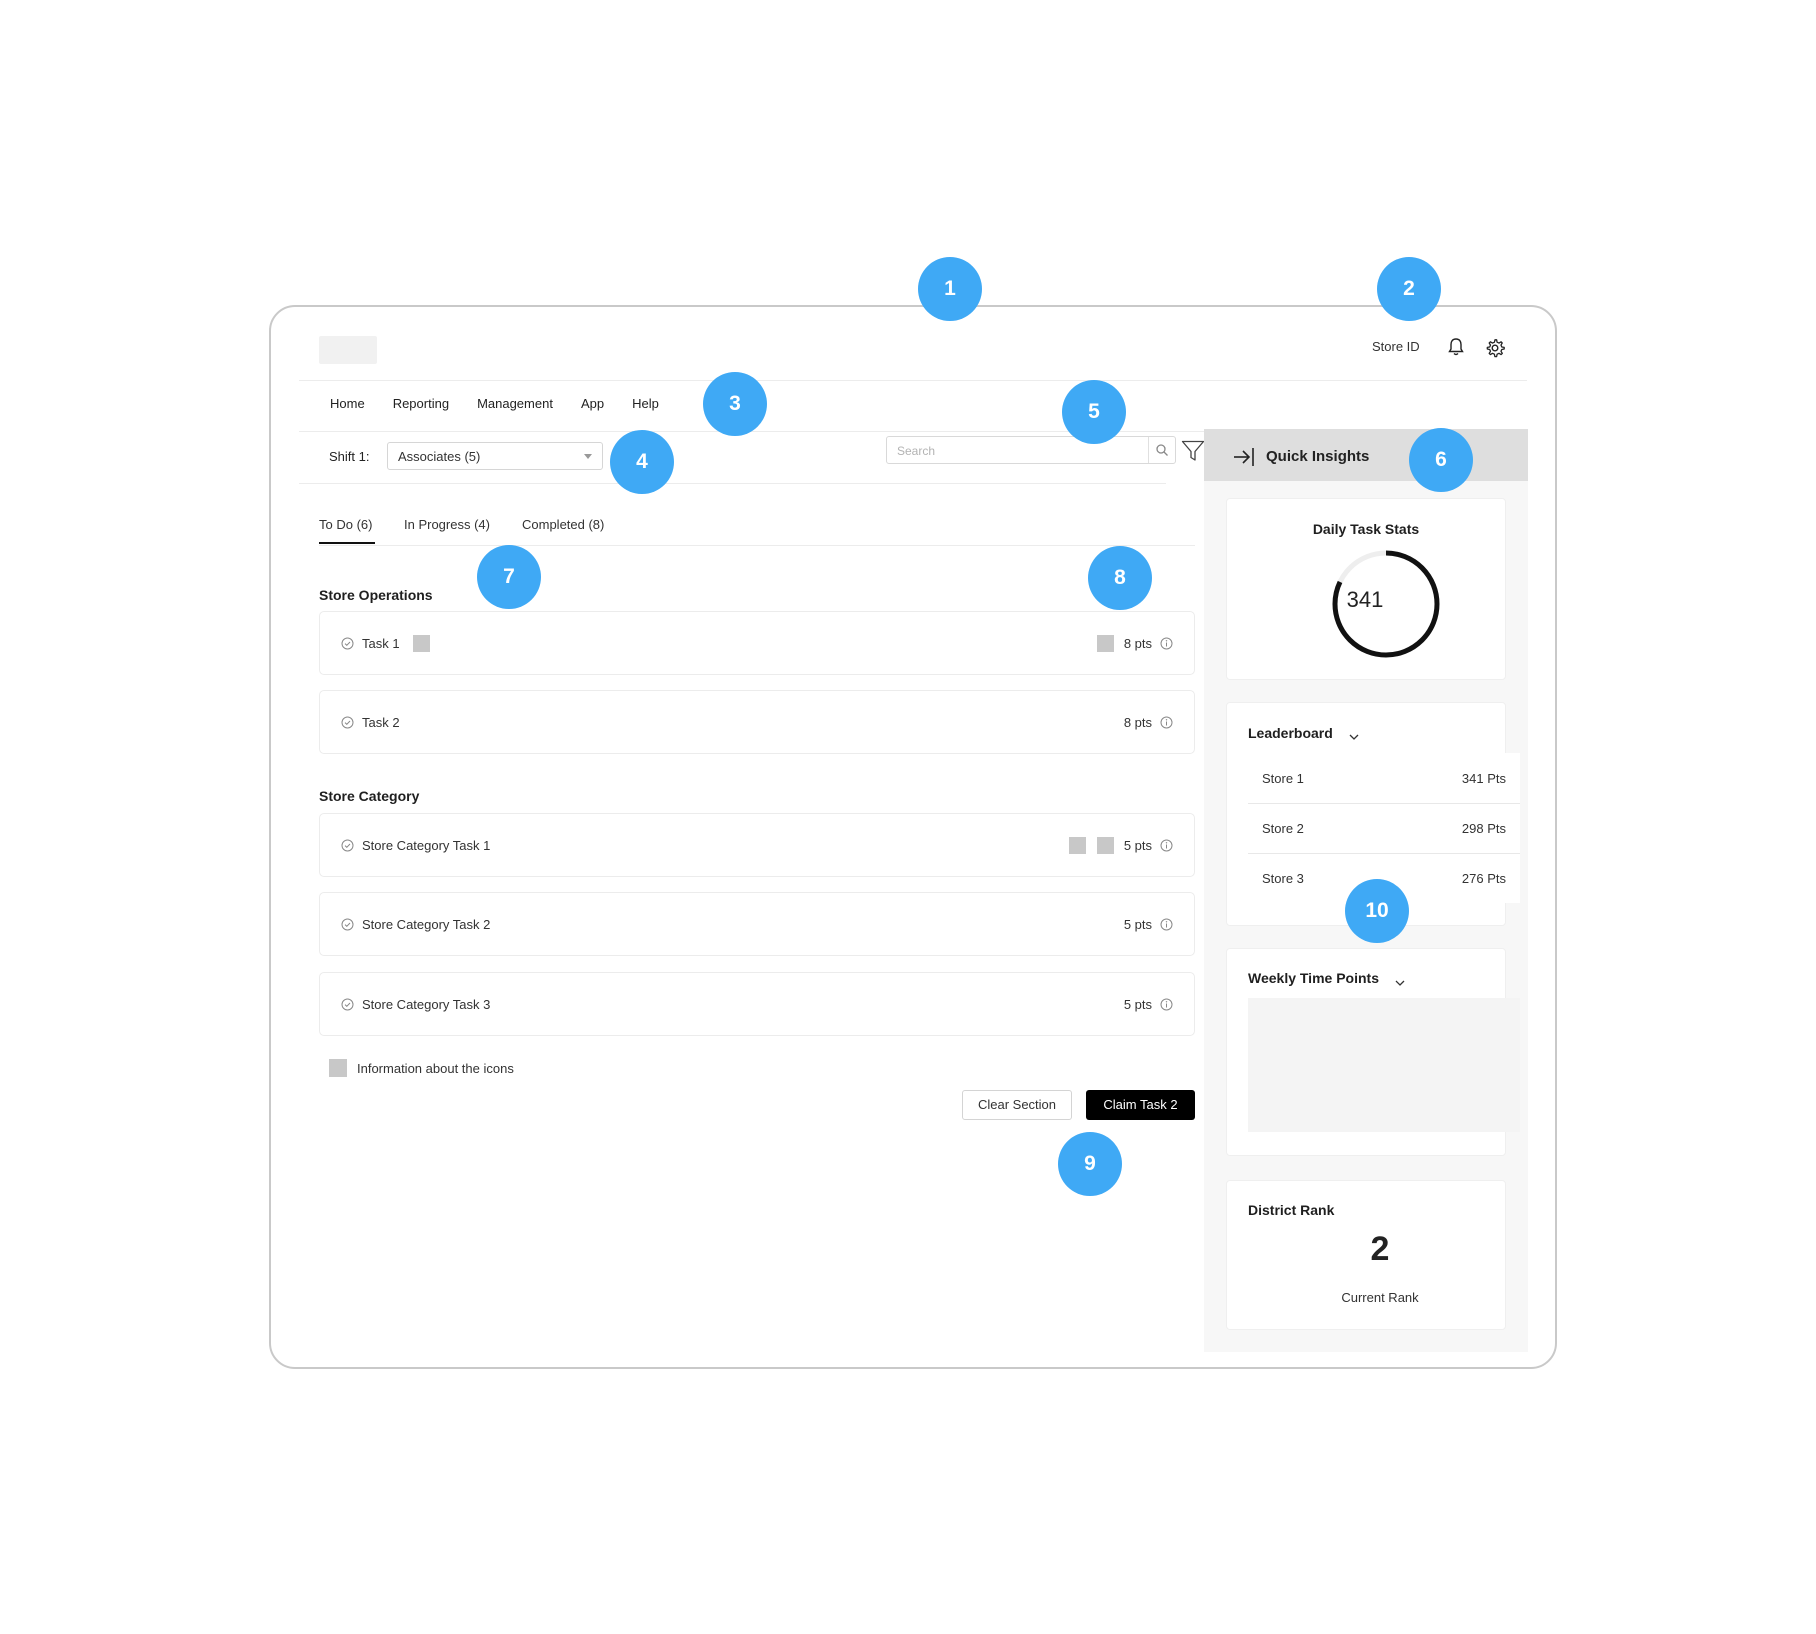 The height and width of the screenshot is (1634, 1816). I want to click on annotation-badge-7: 7, so click(509, 577).